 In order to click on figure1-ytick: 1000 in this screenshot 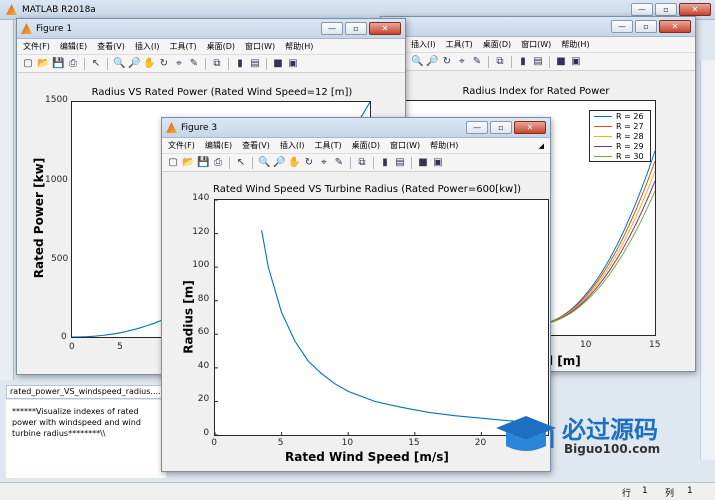, I will do `click(56, 180)`.